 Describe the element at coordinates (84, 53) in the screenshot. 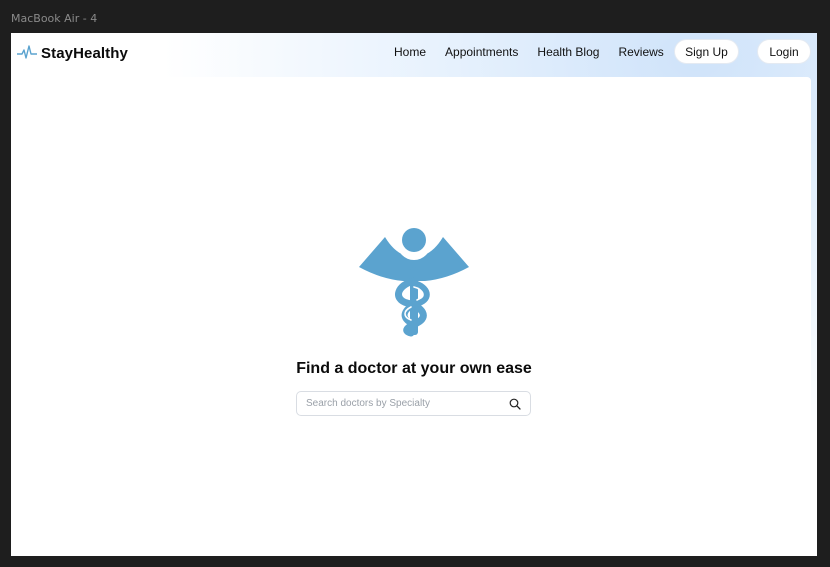

I see `brand-name: StayHealthy` at that location.